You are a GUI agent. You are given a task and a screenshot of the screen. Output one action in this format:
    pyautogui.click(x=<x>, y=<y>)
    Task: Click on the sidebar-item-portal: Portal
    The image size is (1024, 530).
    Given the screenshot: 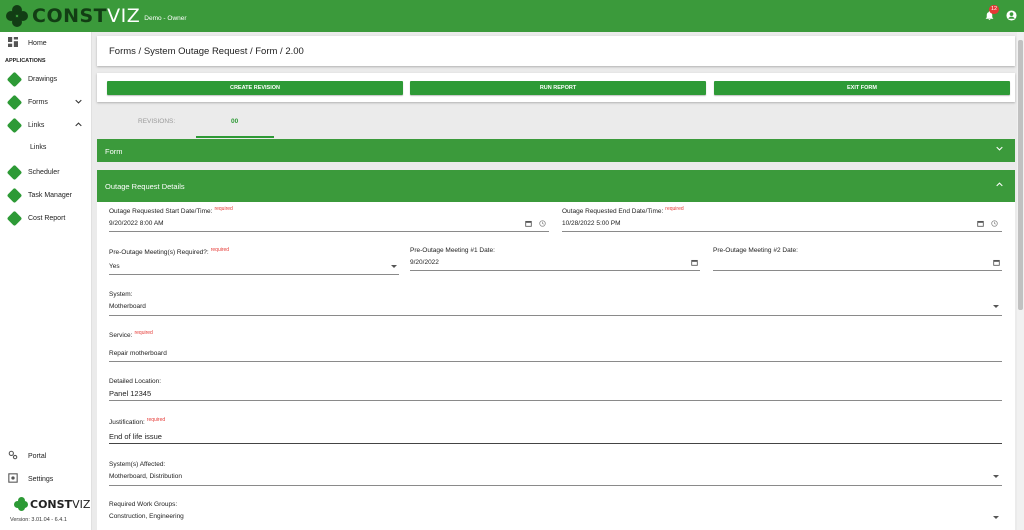 What is the action you would take?
    pyautogui.click(x=46, y=456)
    